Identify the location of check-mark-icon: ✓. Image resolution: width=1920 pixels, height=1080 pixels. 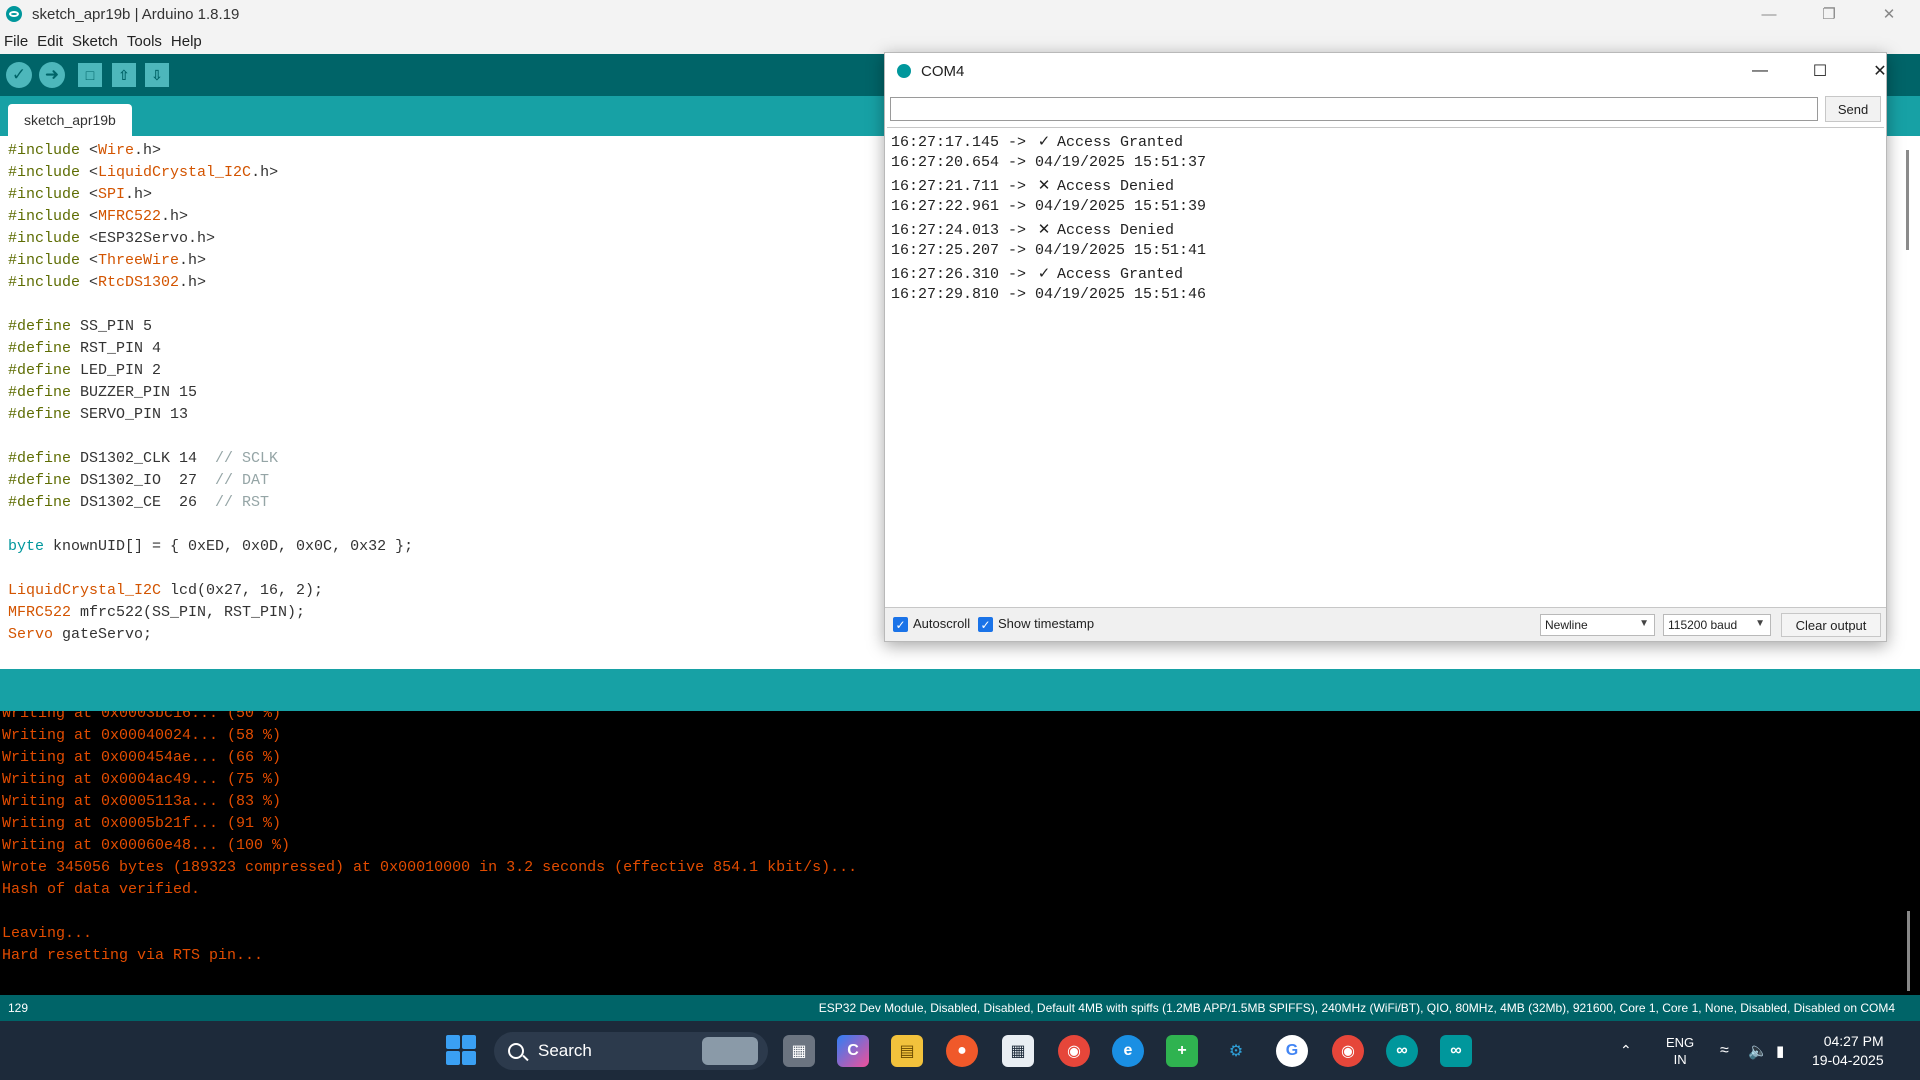
(1044, 273).